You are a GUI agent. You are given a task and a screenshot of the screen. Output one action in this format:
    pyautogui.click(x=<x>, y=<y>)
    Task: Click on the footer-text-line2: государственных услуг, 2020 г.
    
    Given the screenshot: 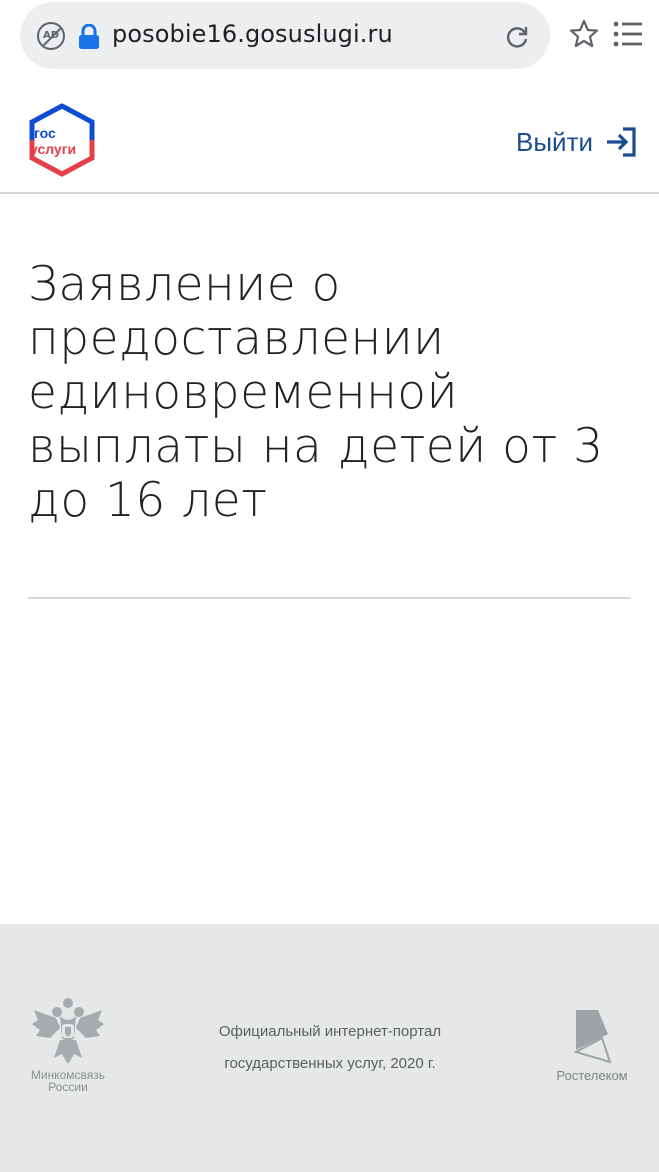 What is the action you would take?
    pyautogui.click(x=330, y=1063)
    